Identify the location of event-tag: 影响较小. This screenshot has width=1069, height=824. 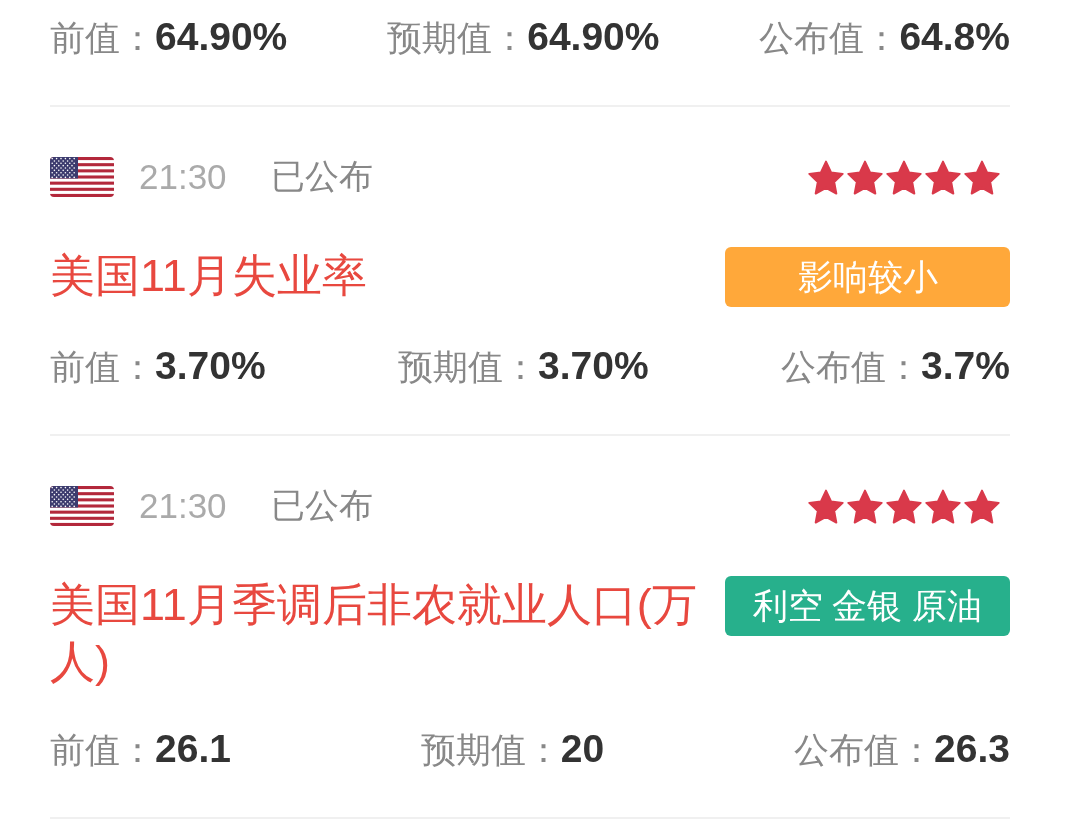
(867, 277).